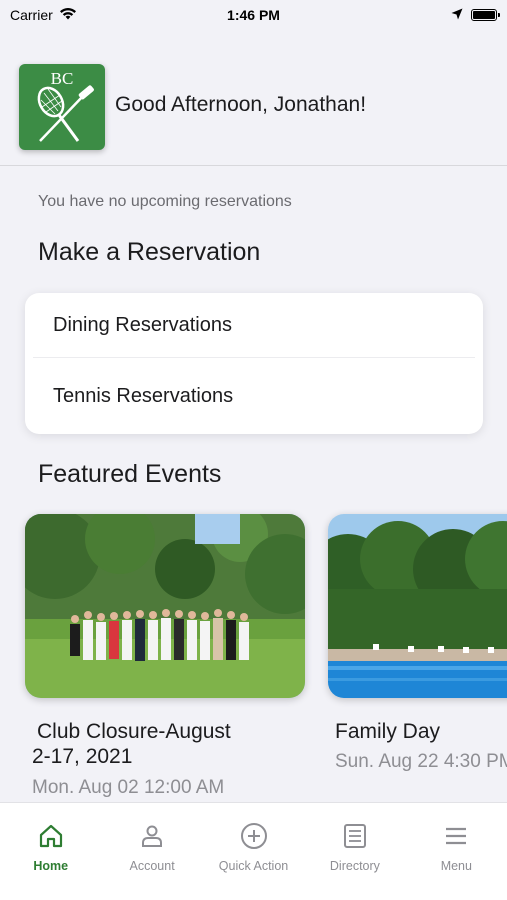 The image size is (507, 900). I want to click on bottom-tab-bar: Home Account Quick Action Directory Menu, so click(253, 851).